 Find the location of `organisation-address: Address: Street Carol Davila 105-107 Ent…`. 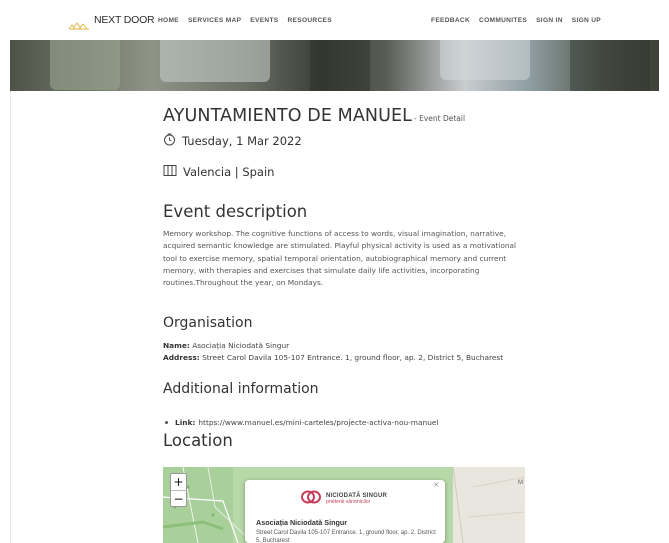

organisation-address: Address: Street Carol Davila 105-107 Ent… is located at coordinates (333, 357).